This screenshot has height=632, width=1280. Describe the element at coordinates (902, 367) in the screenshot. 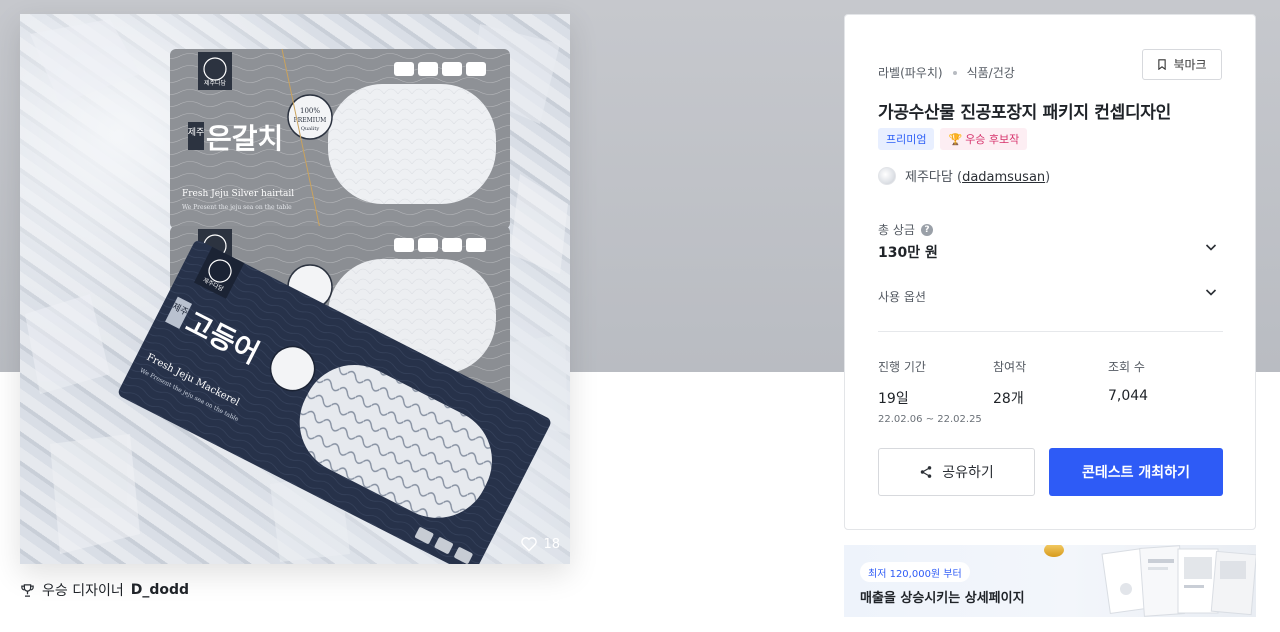

I see `duration-label: 진행 기간` at that location.